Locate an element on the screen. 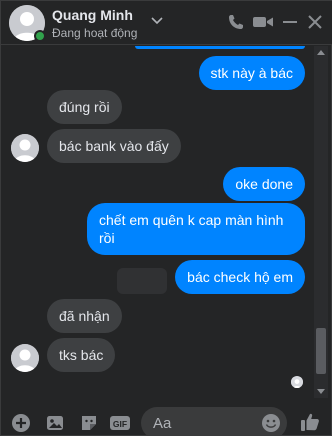 This screenshot has height=436, width=332. message-input-box is located at coordinates (214, 421).